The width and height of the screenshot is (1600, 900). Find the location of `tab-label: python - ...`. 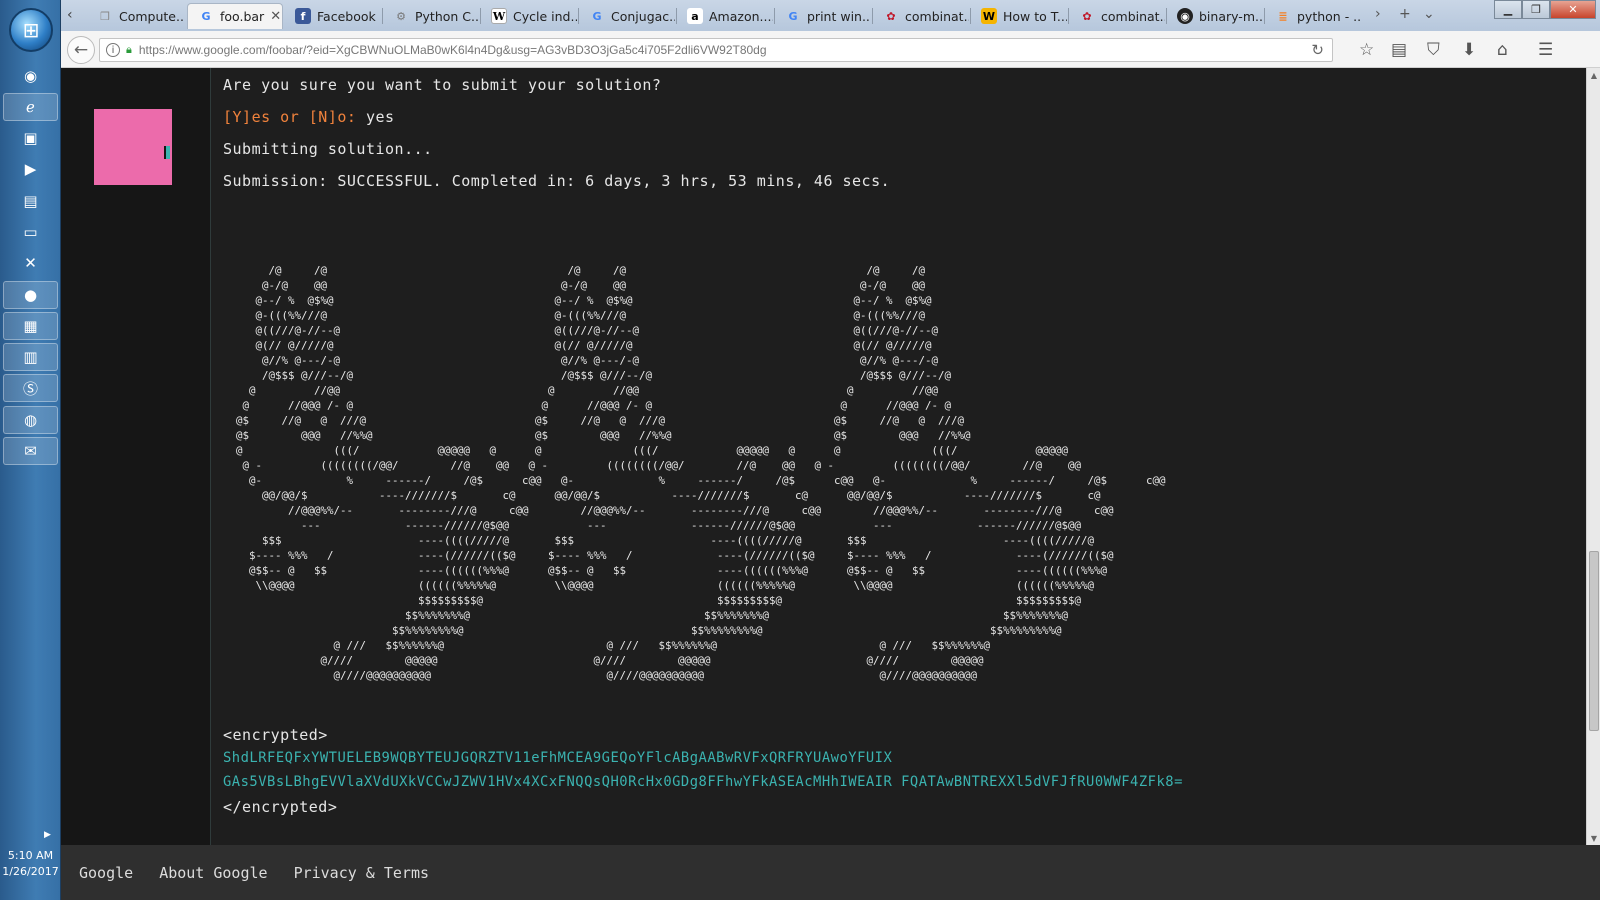

tab-label: python - ... is located at coordinates (1329, 16).